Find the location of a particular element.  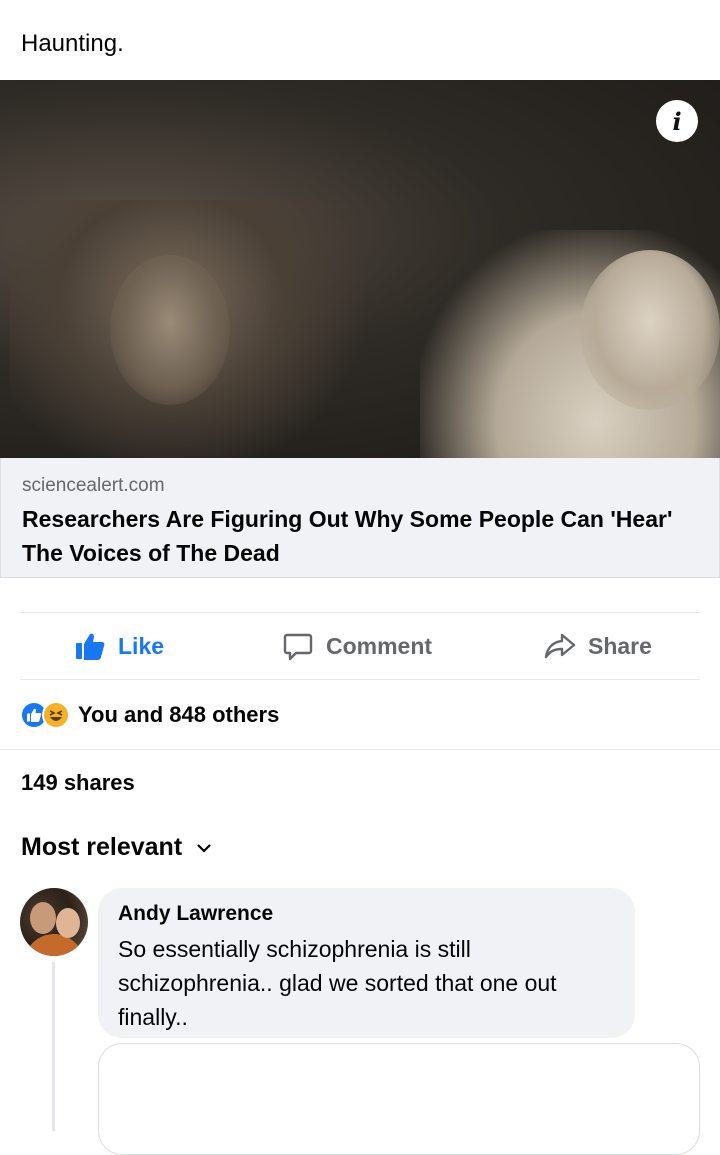

reaction-summary: You and 848 others is located at coordinates (149, 715).